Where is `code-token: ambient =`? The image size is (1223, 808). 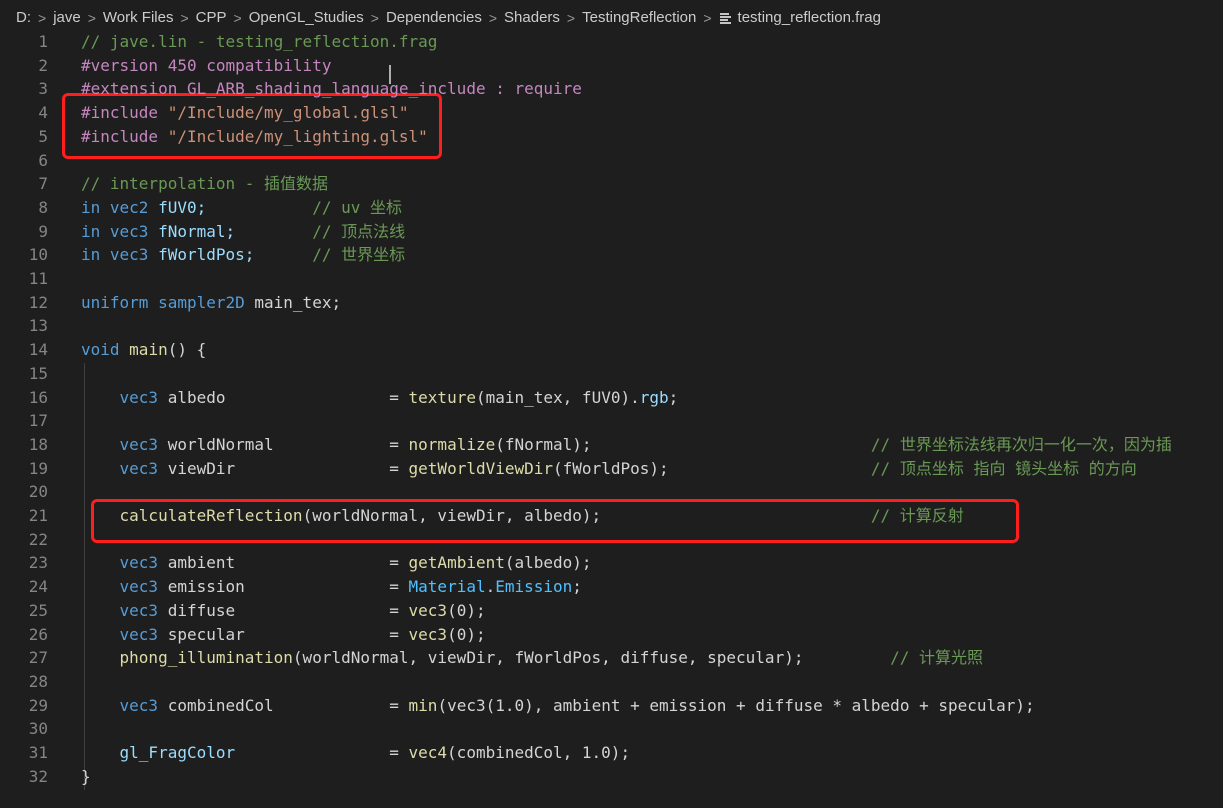 code-token: ambient = is located at coordinates (288, 563).